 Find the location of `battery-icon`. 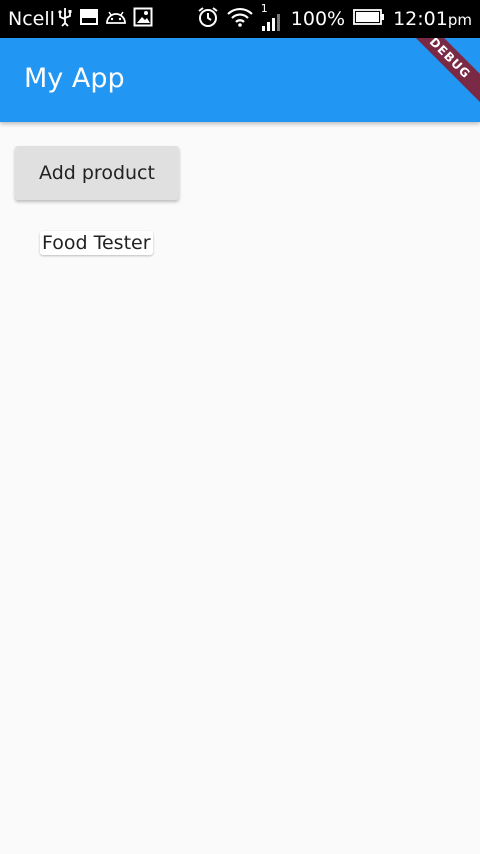

battery-icon is located at coordinates (369, 19).